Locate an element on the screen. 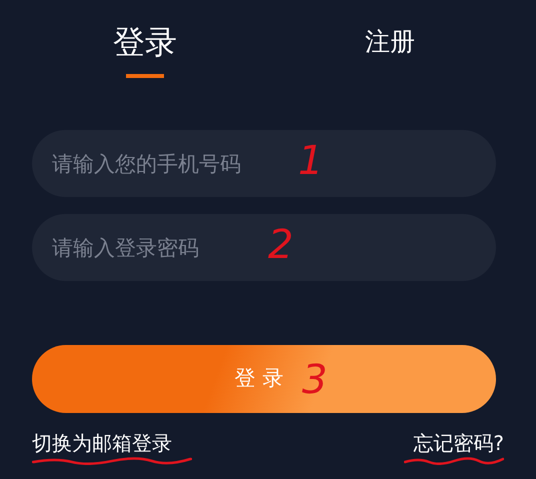 This screenshot has width=536, height=479. link: 忘记密码? is located at coordinates (458, 443).